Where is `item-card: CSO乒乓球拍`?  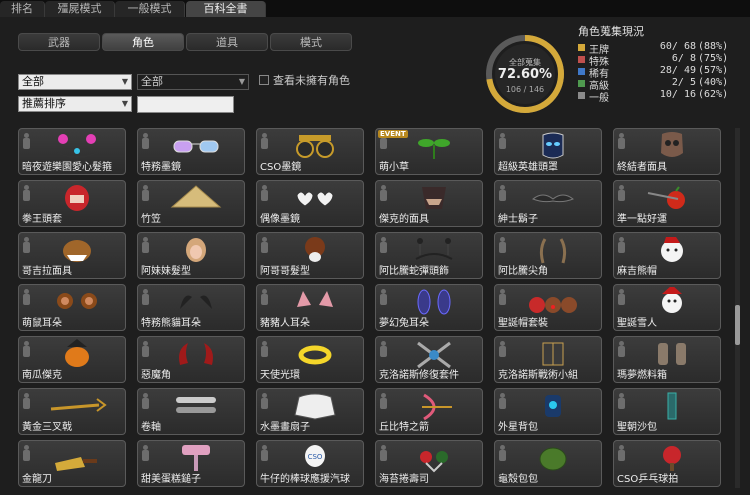
item-card: CSO乒乓球拍 is located at coordinates (667, 463).